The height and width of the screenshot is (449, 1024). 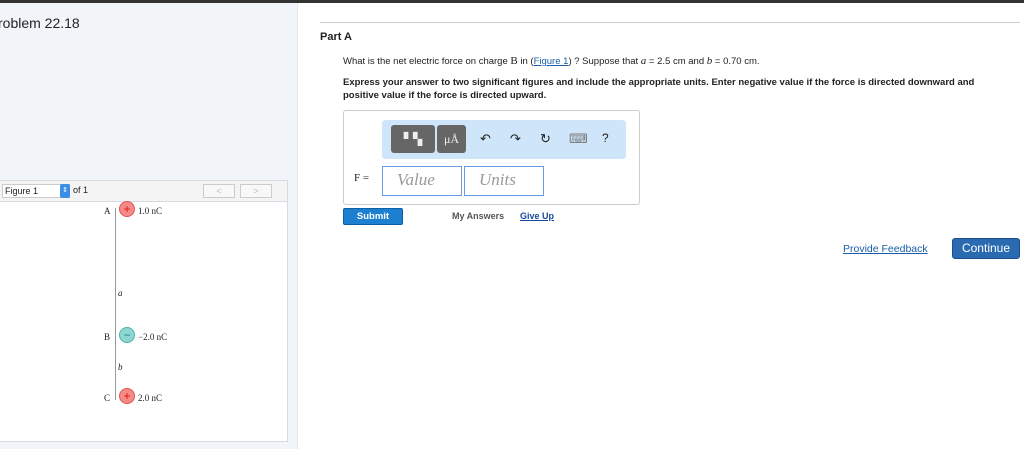 I want to click on units-button: μÅ, so click(x=451, y=139).